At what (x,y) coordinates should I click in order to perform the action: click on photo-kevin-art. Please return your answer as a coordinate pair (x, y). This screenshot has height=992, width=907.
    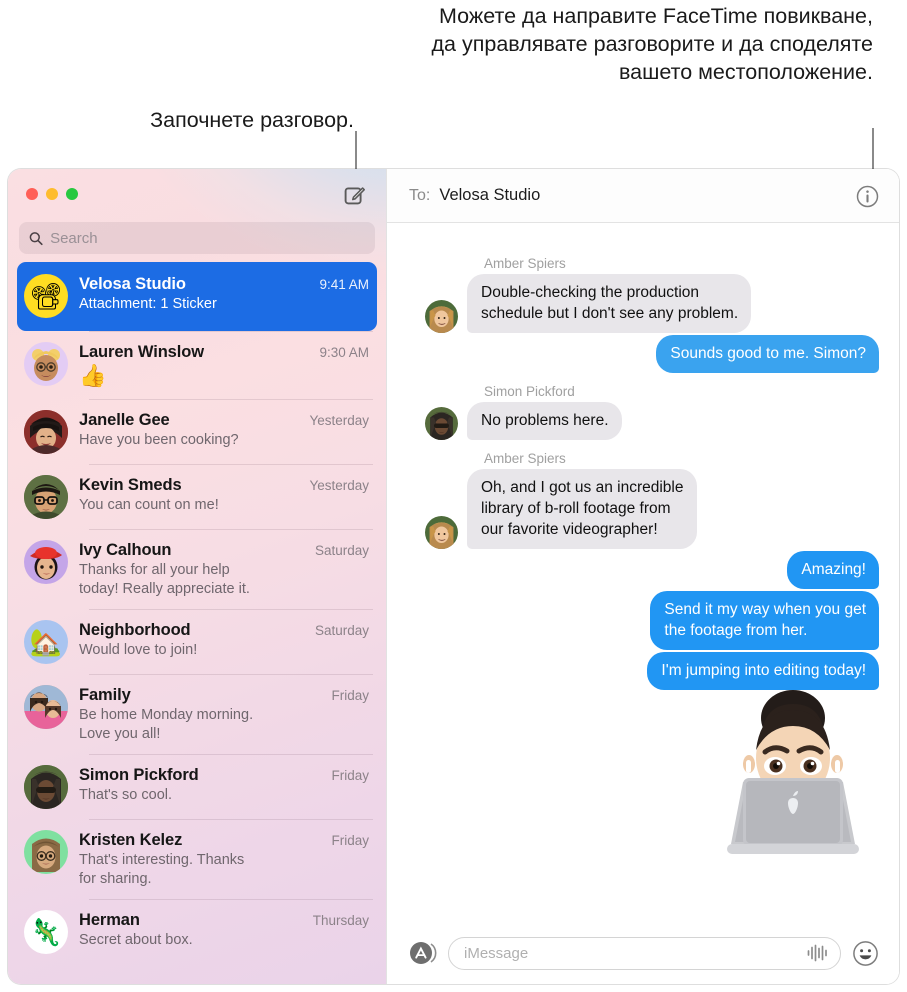
    Looking at the image, I should click on (46, 497).